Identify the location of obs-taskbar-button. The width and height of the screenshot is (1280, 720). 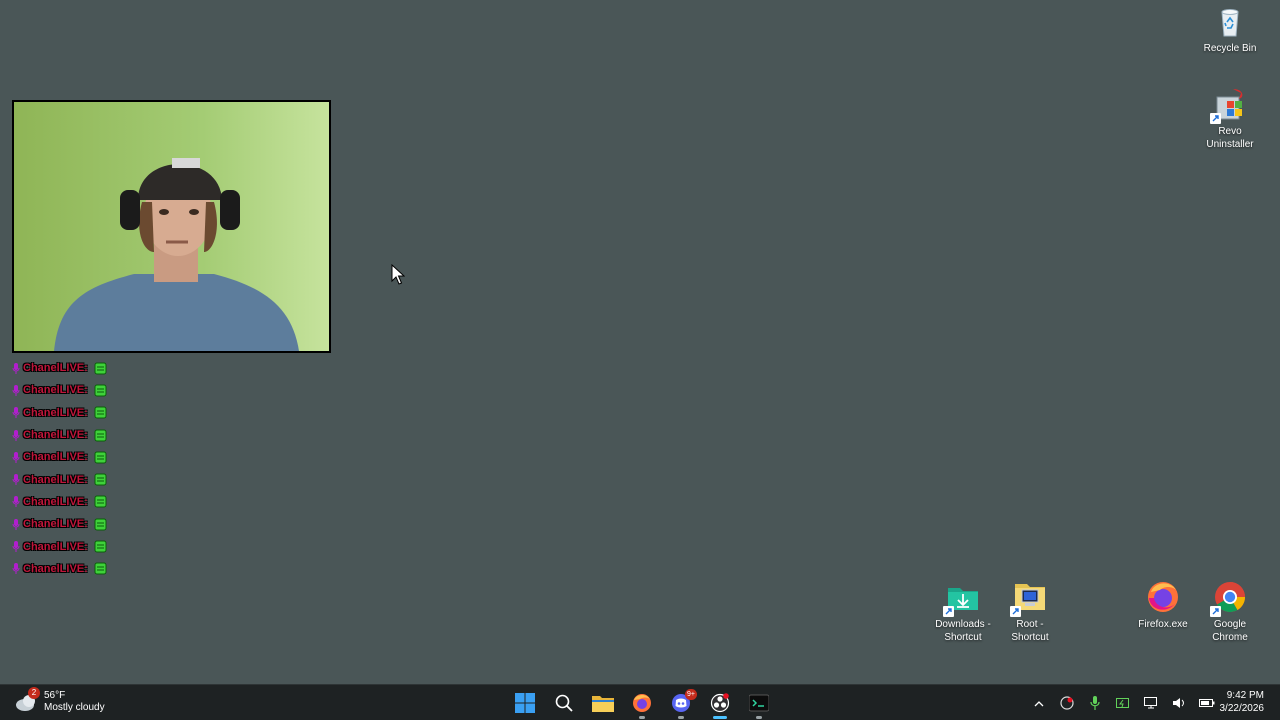
(719, 702).